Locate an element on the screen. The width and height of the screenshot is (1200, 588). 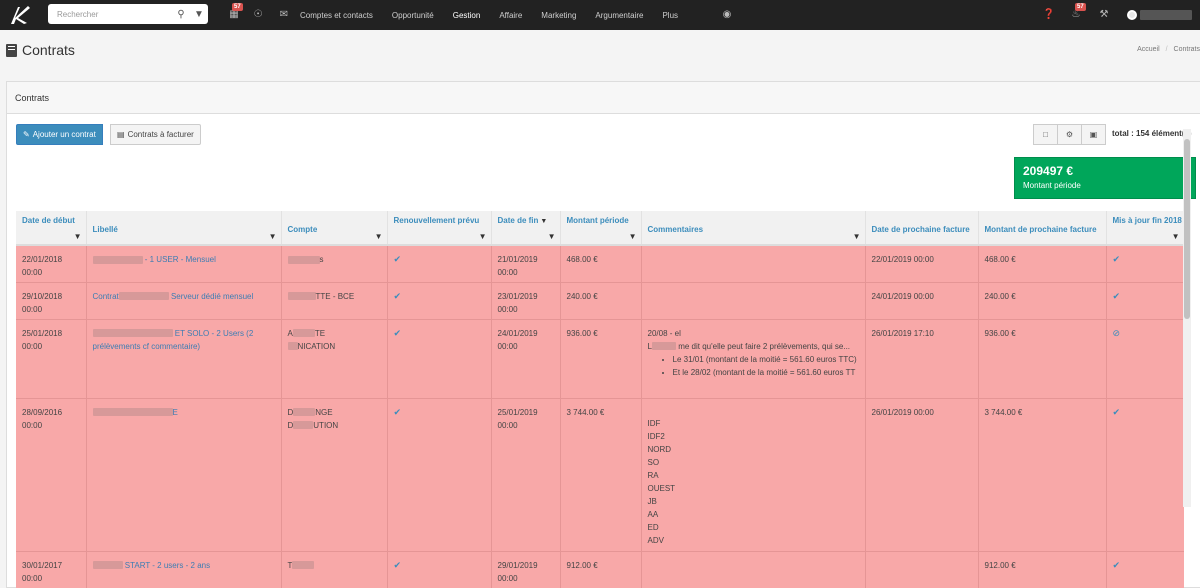
col-comments: Commentaires ▼ is located at coordinates (753, 228).